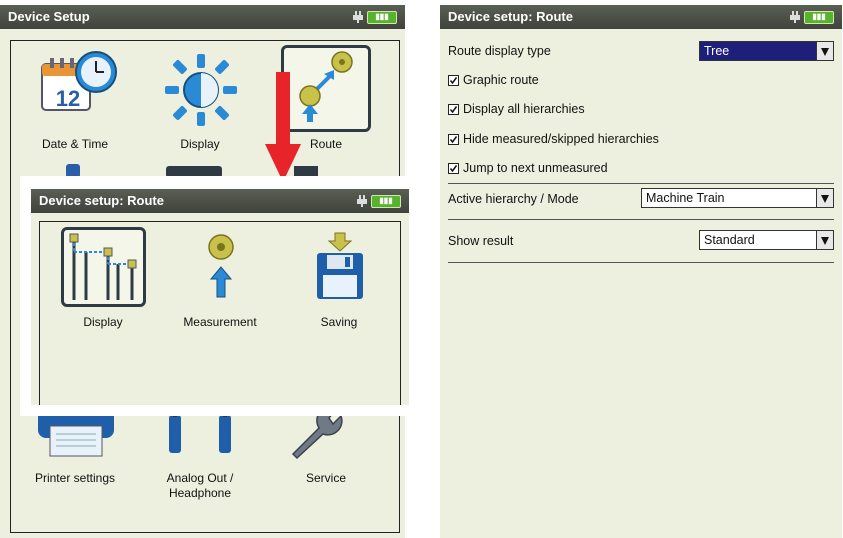 Image resolution: width=843 pixels, height=538 pixels. I want to click on overlay-display-label: Display, so click(103, 322).